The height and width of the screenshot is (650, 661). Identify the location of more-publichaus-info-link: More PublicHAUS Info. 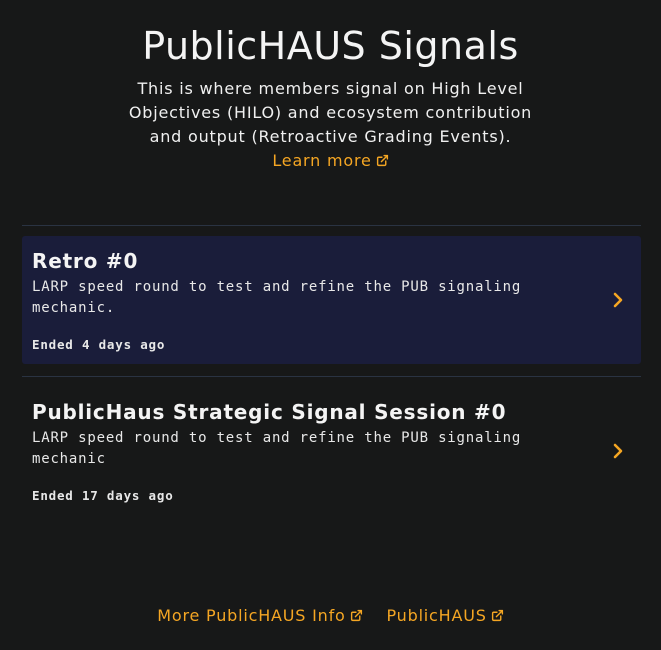
(259, 615).